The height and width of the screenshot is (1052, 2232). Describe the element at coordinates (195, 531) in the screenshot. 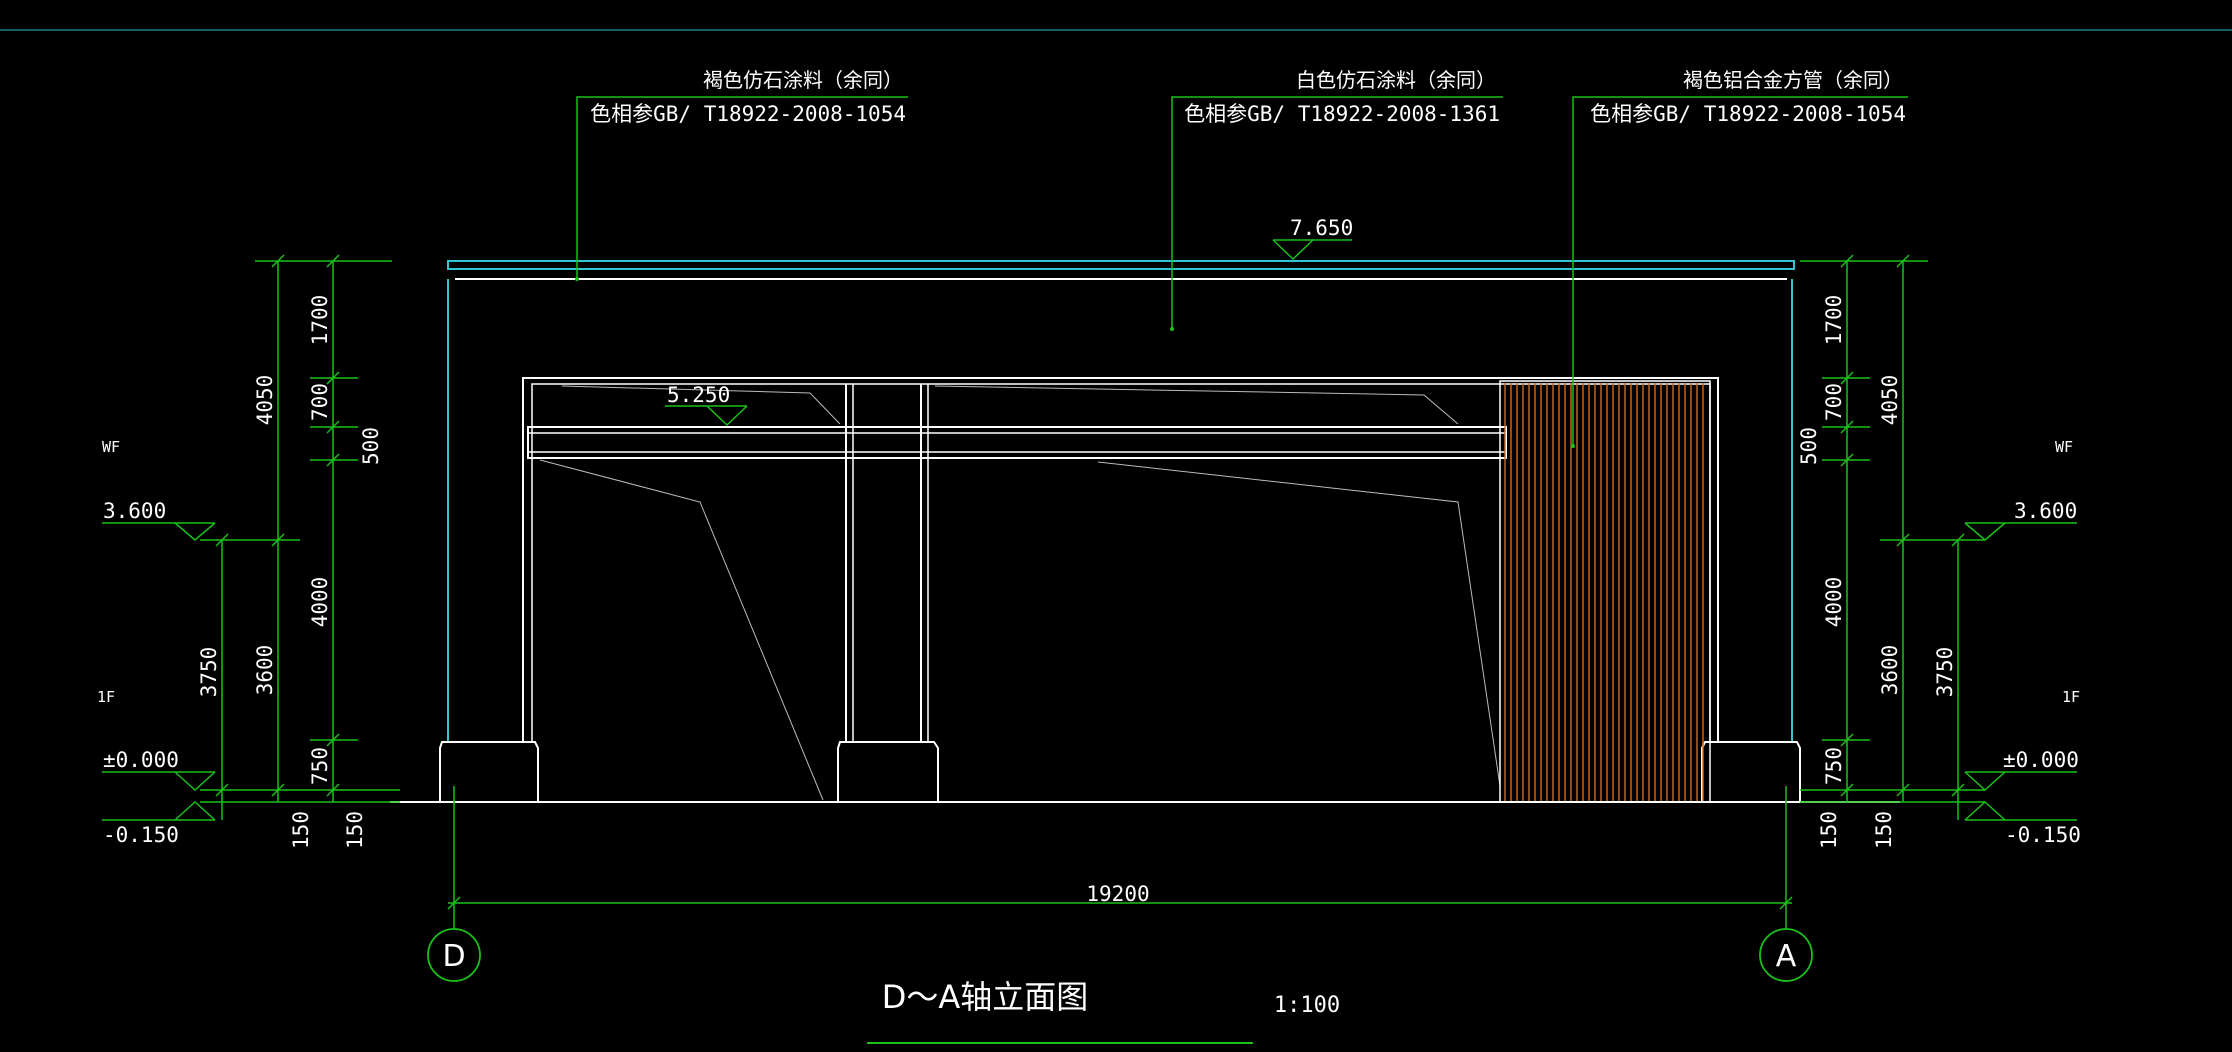

I see `elevation-marker-left-wf` at that location.